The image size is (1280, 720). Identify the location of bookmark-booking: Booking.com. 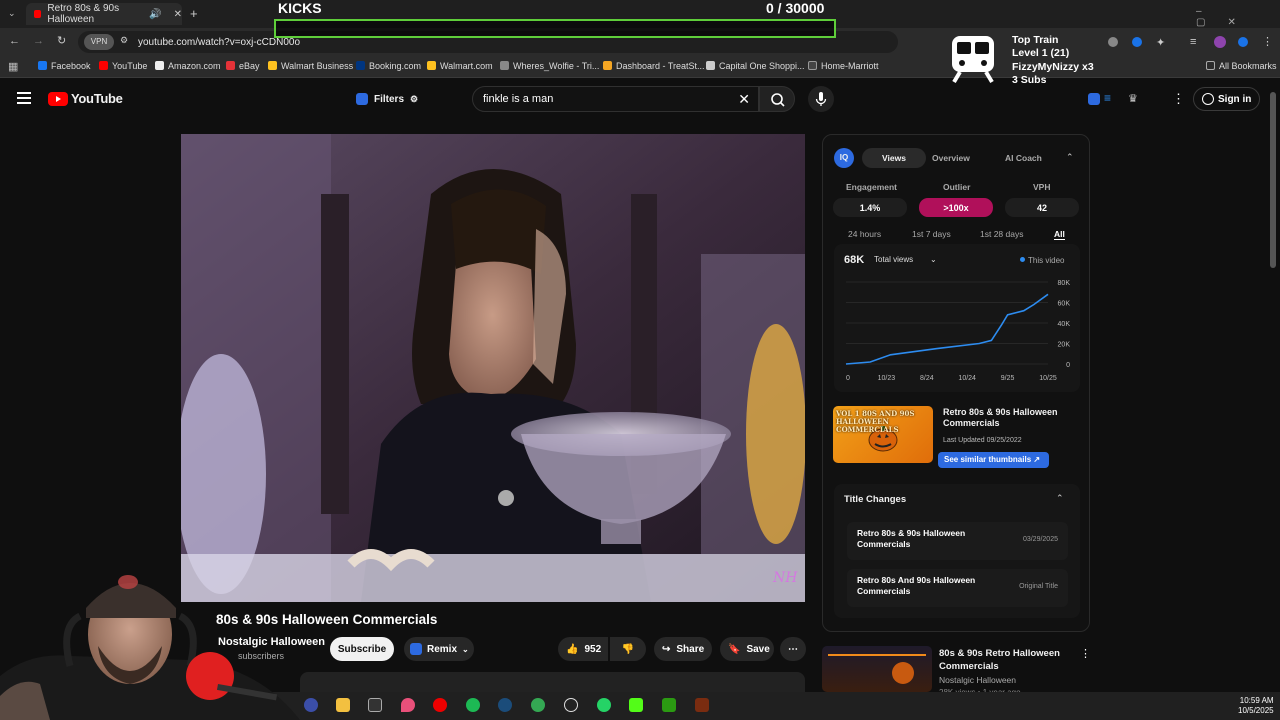
(388, 66).